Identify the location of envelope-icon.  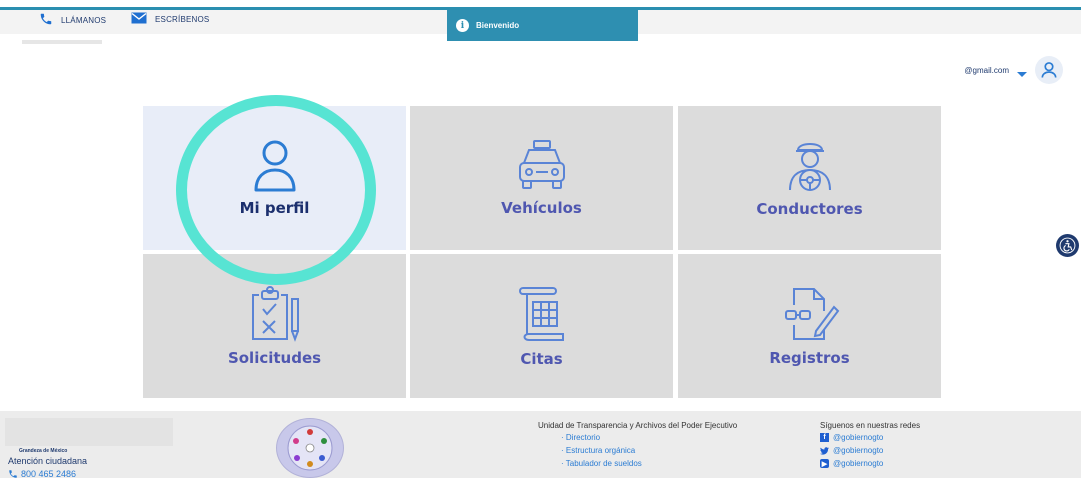
(139, 19).